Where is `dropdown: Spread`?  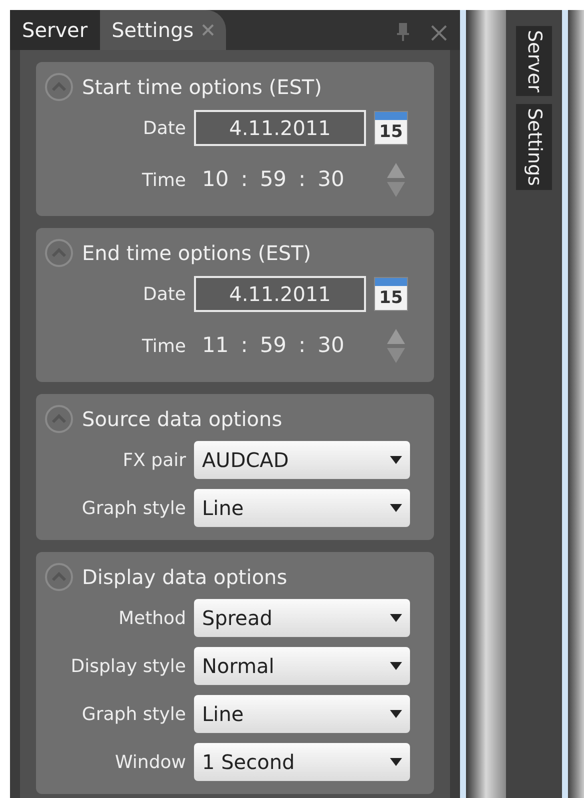
dropdown: Spread is located at coordinates (302, 618).